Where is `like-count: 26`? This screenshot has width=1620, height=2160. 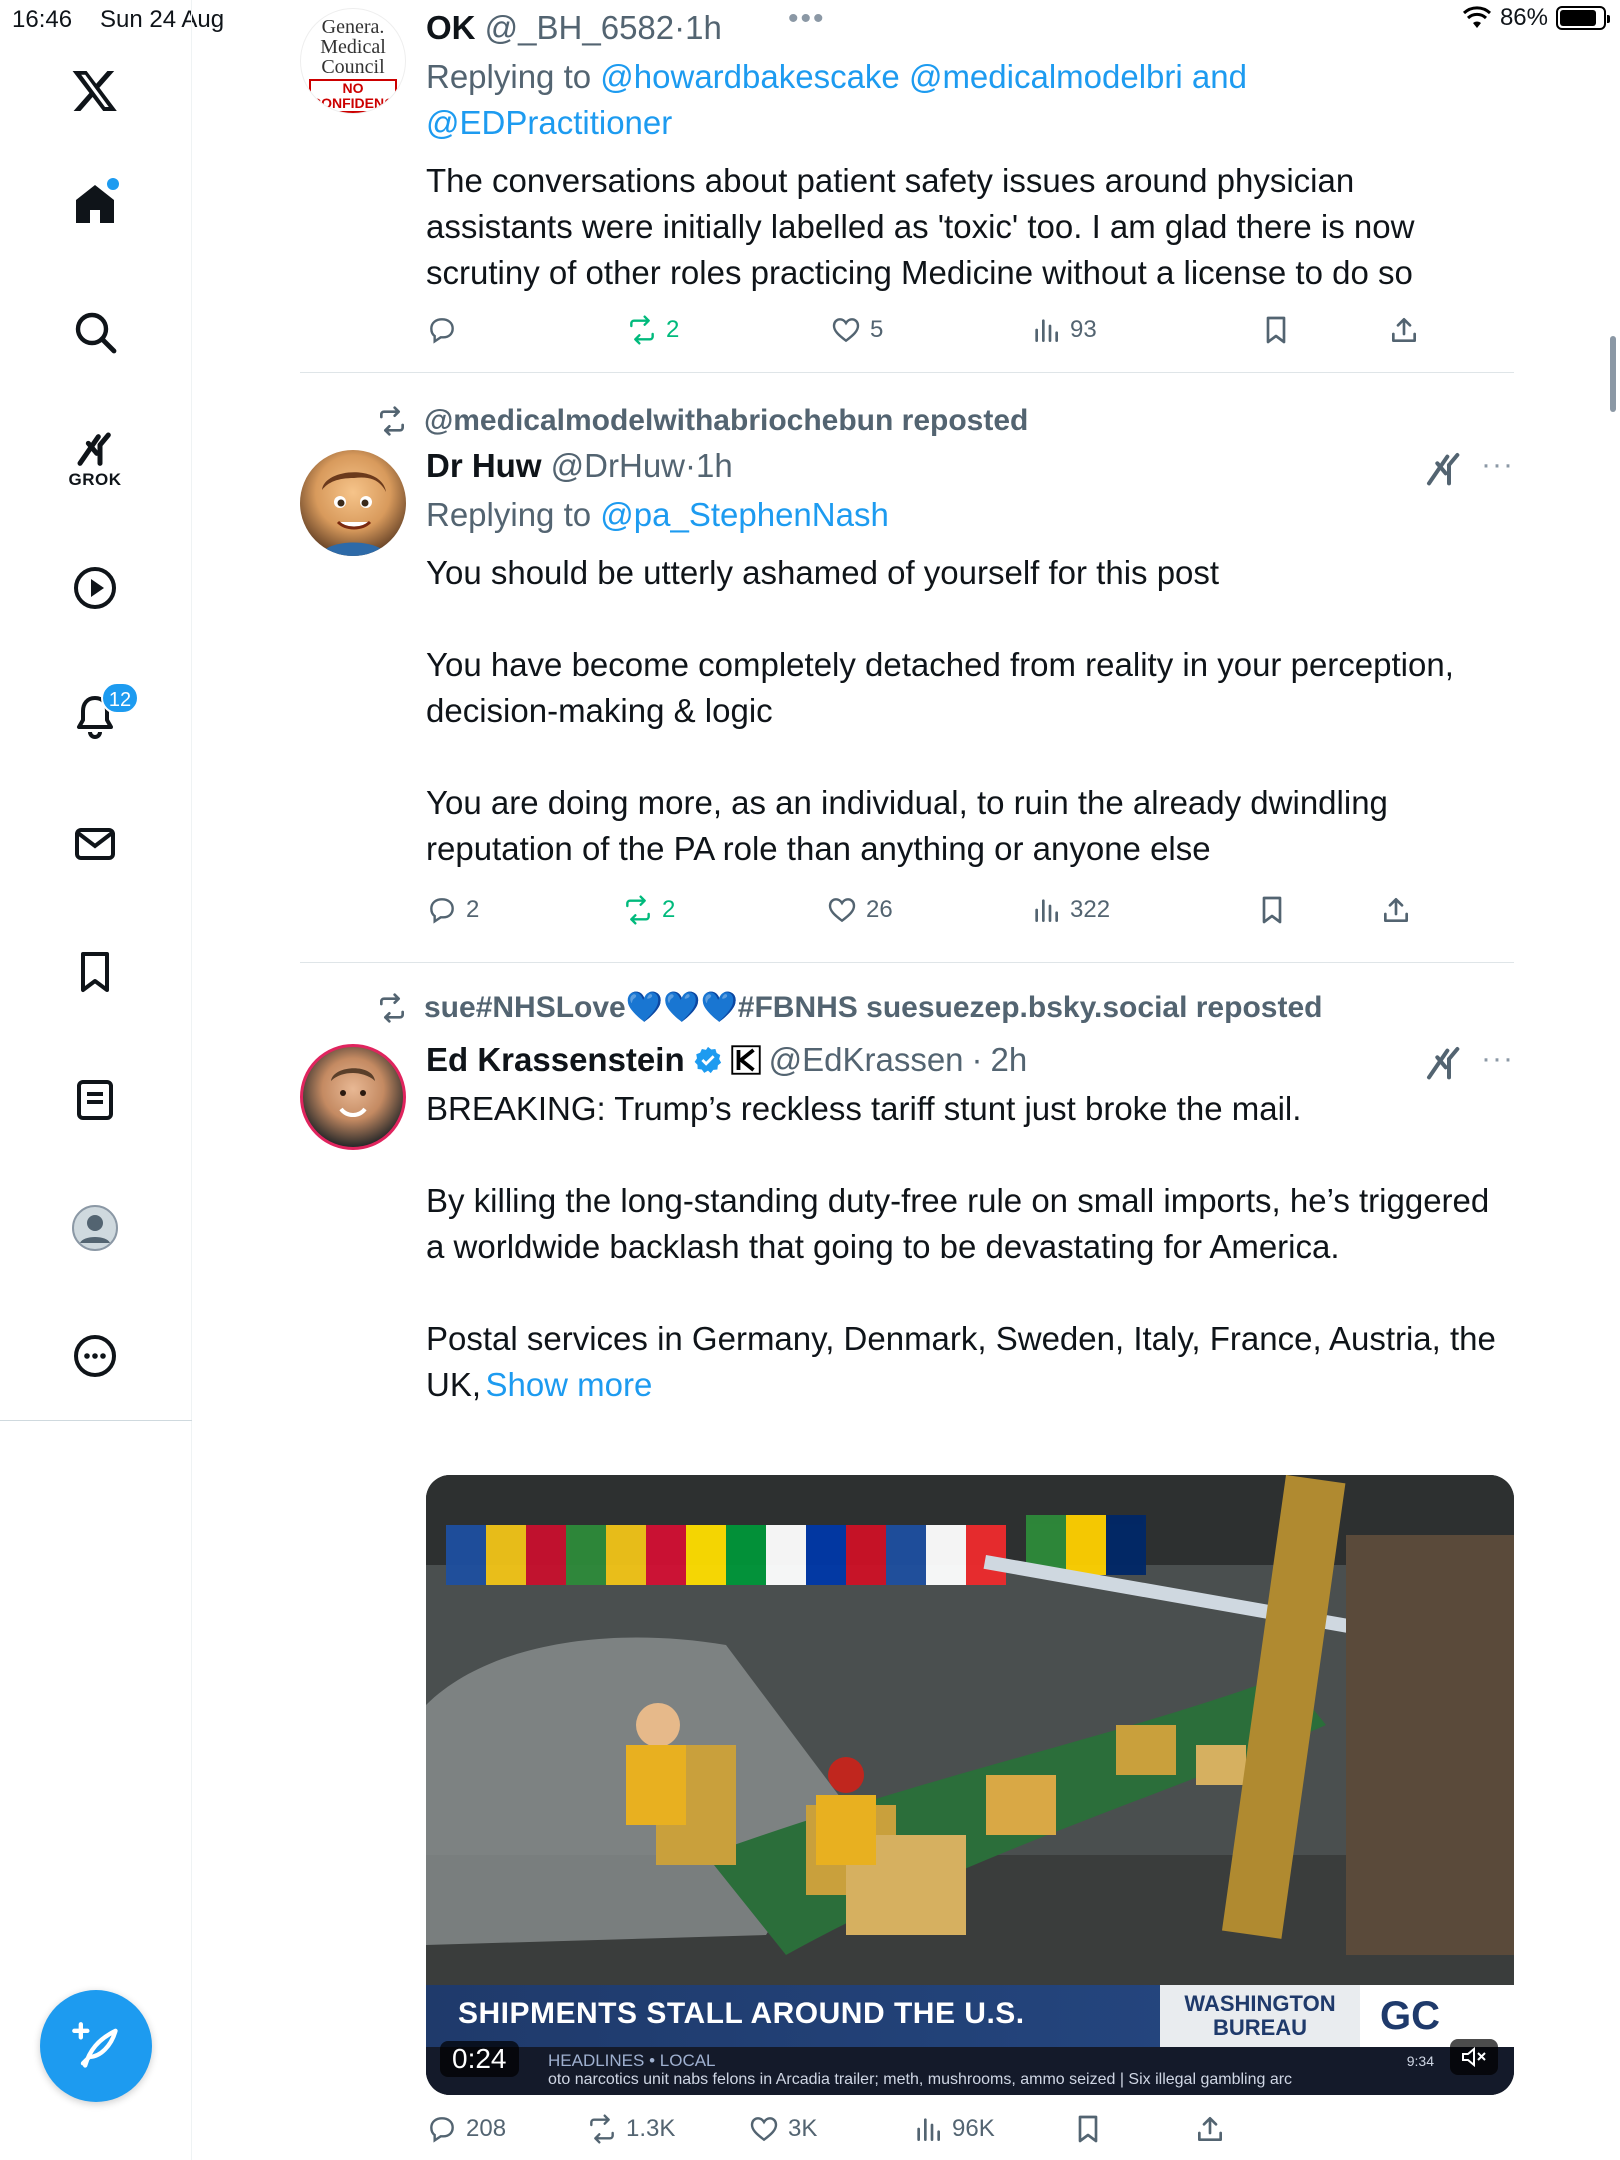
like-count: 26 is located at coordinates (879, 909).